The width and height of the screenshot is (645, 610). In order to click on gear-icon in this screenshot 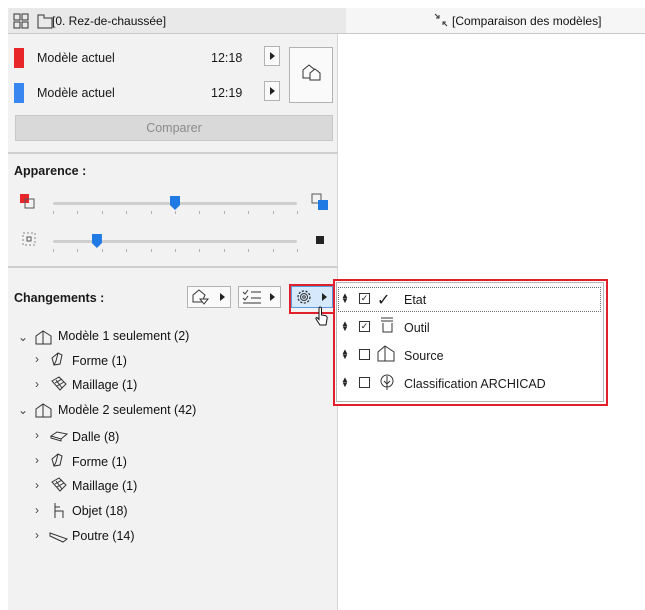, I will do `click(312, 297)`.